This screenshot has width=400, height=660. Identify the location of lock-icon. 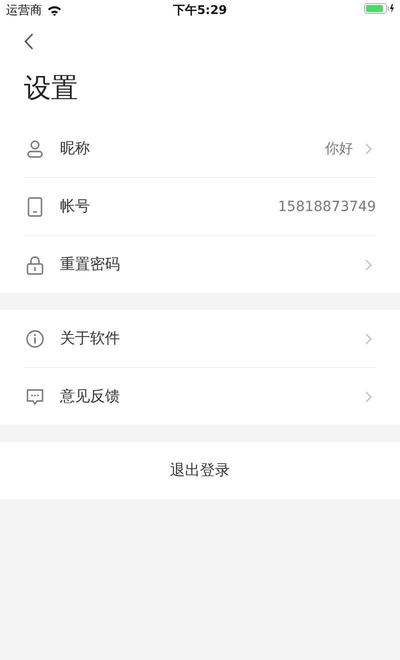
(35, 264).